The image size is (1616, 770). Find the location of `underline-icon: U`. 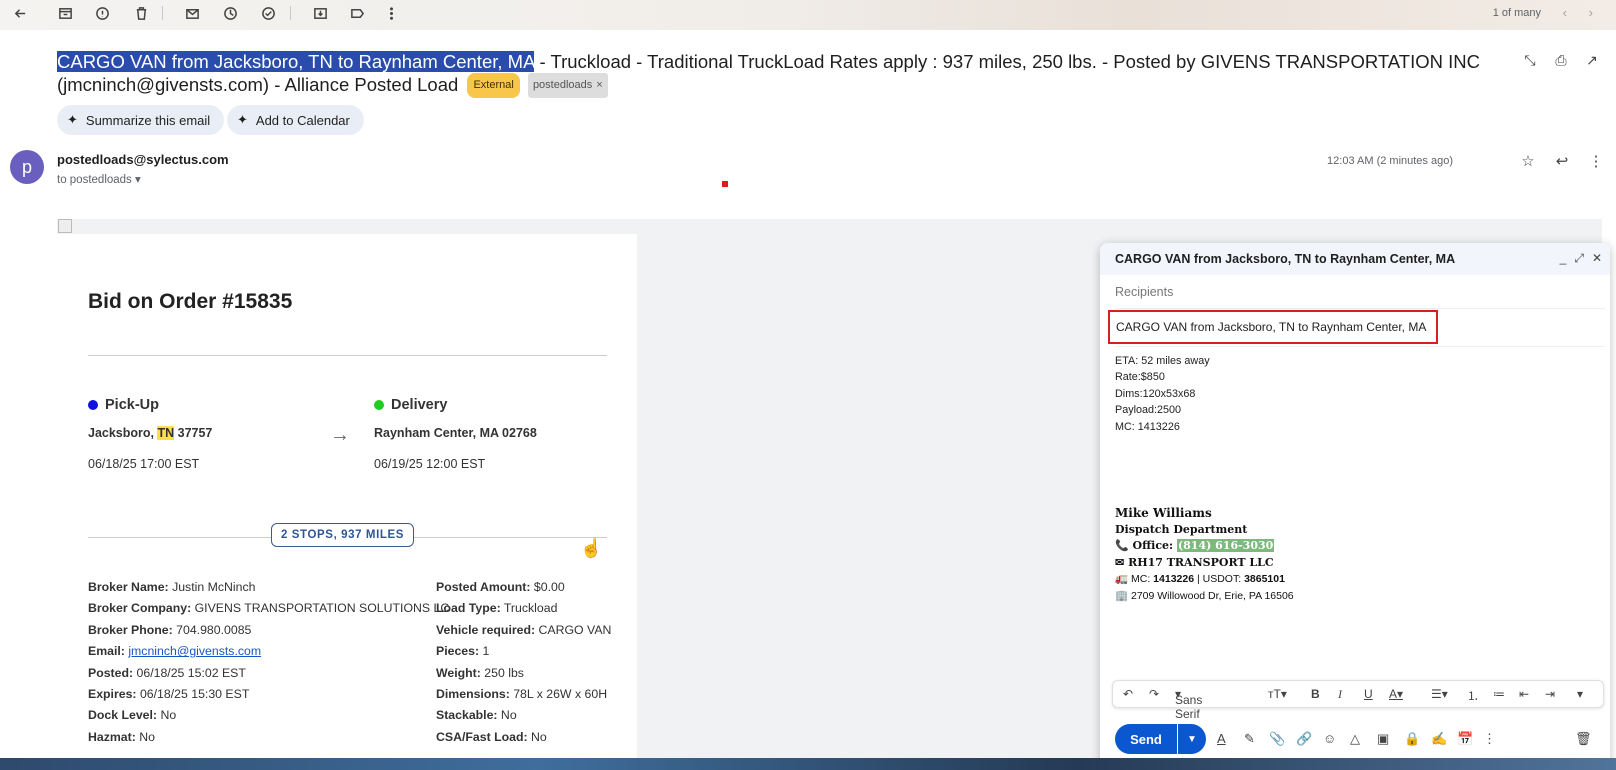

underline-icon: U is located at coordinates (1368, 694).